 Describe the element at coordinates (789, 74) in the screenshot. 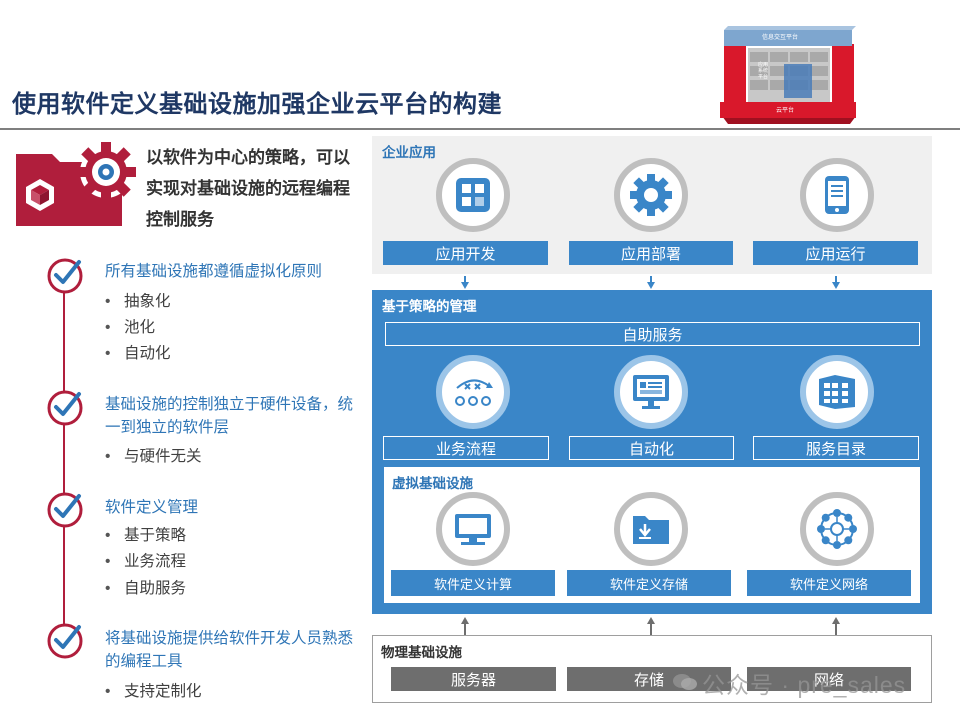

I see `cloud-platform-logo: 信息交互平台 应用系统平台 云平台` at that location.